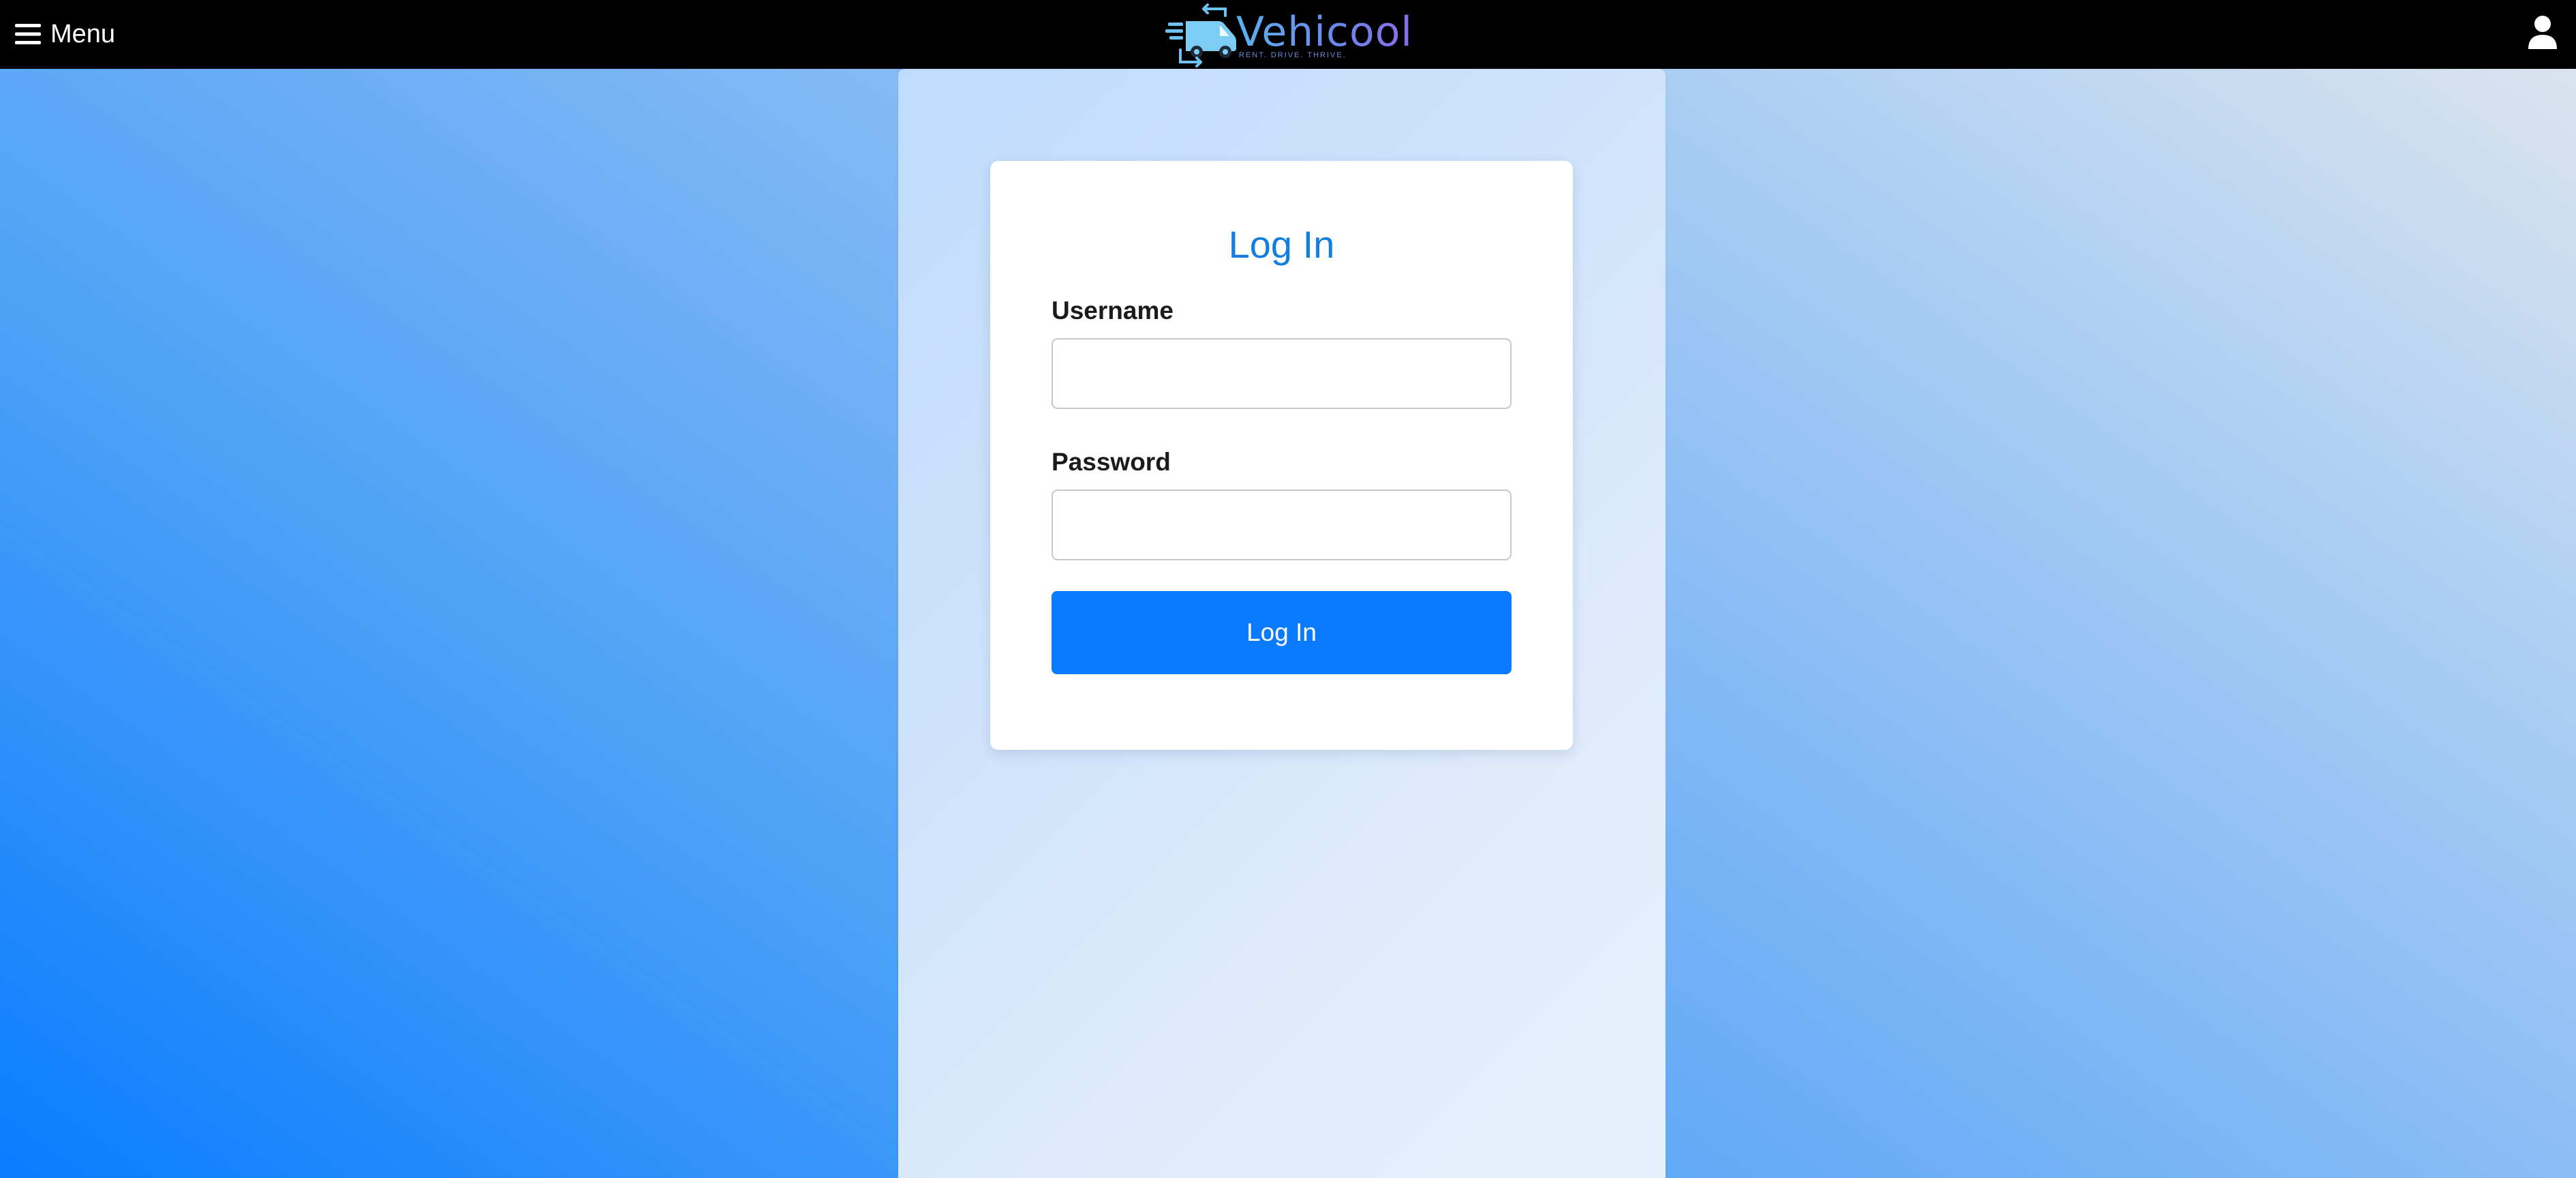 Image resolution: width=2576 pixels, height=1178 pixels. Describe the element at coordinates (2542, 32) in the screenshot. I see `user-icon` at that location.